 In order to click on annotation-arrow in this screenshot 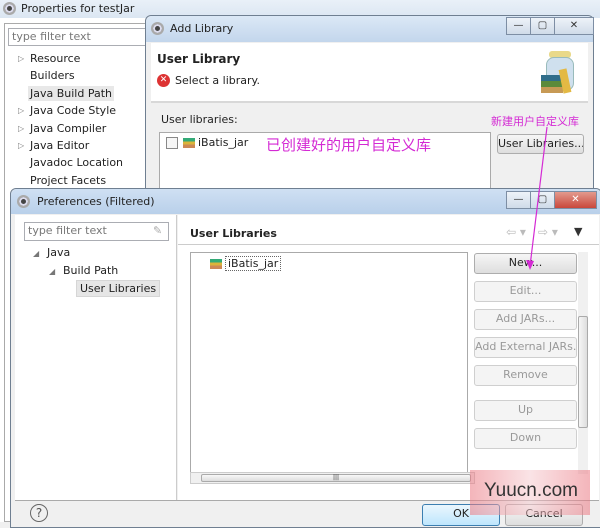, I will do `click(537, 198)`.